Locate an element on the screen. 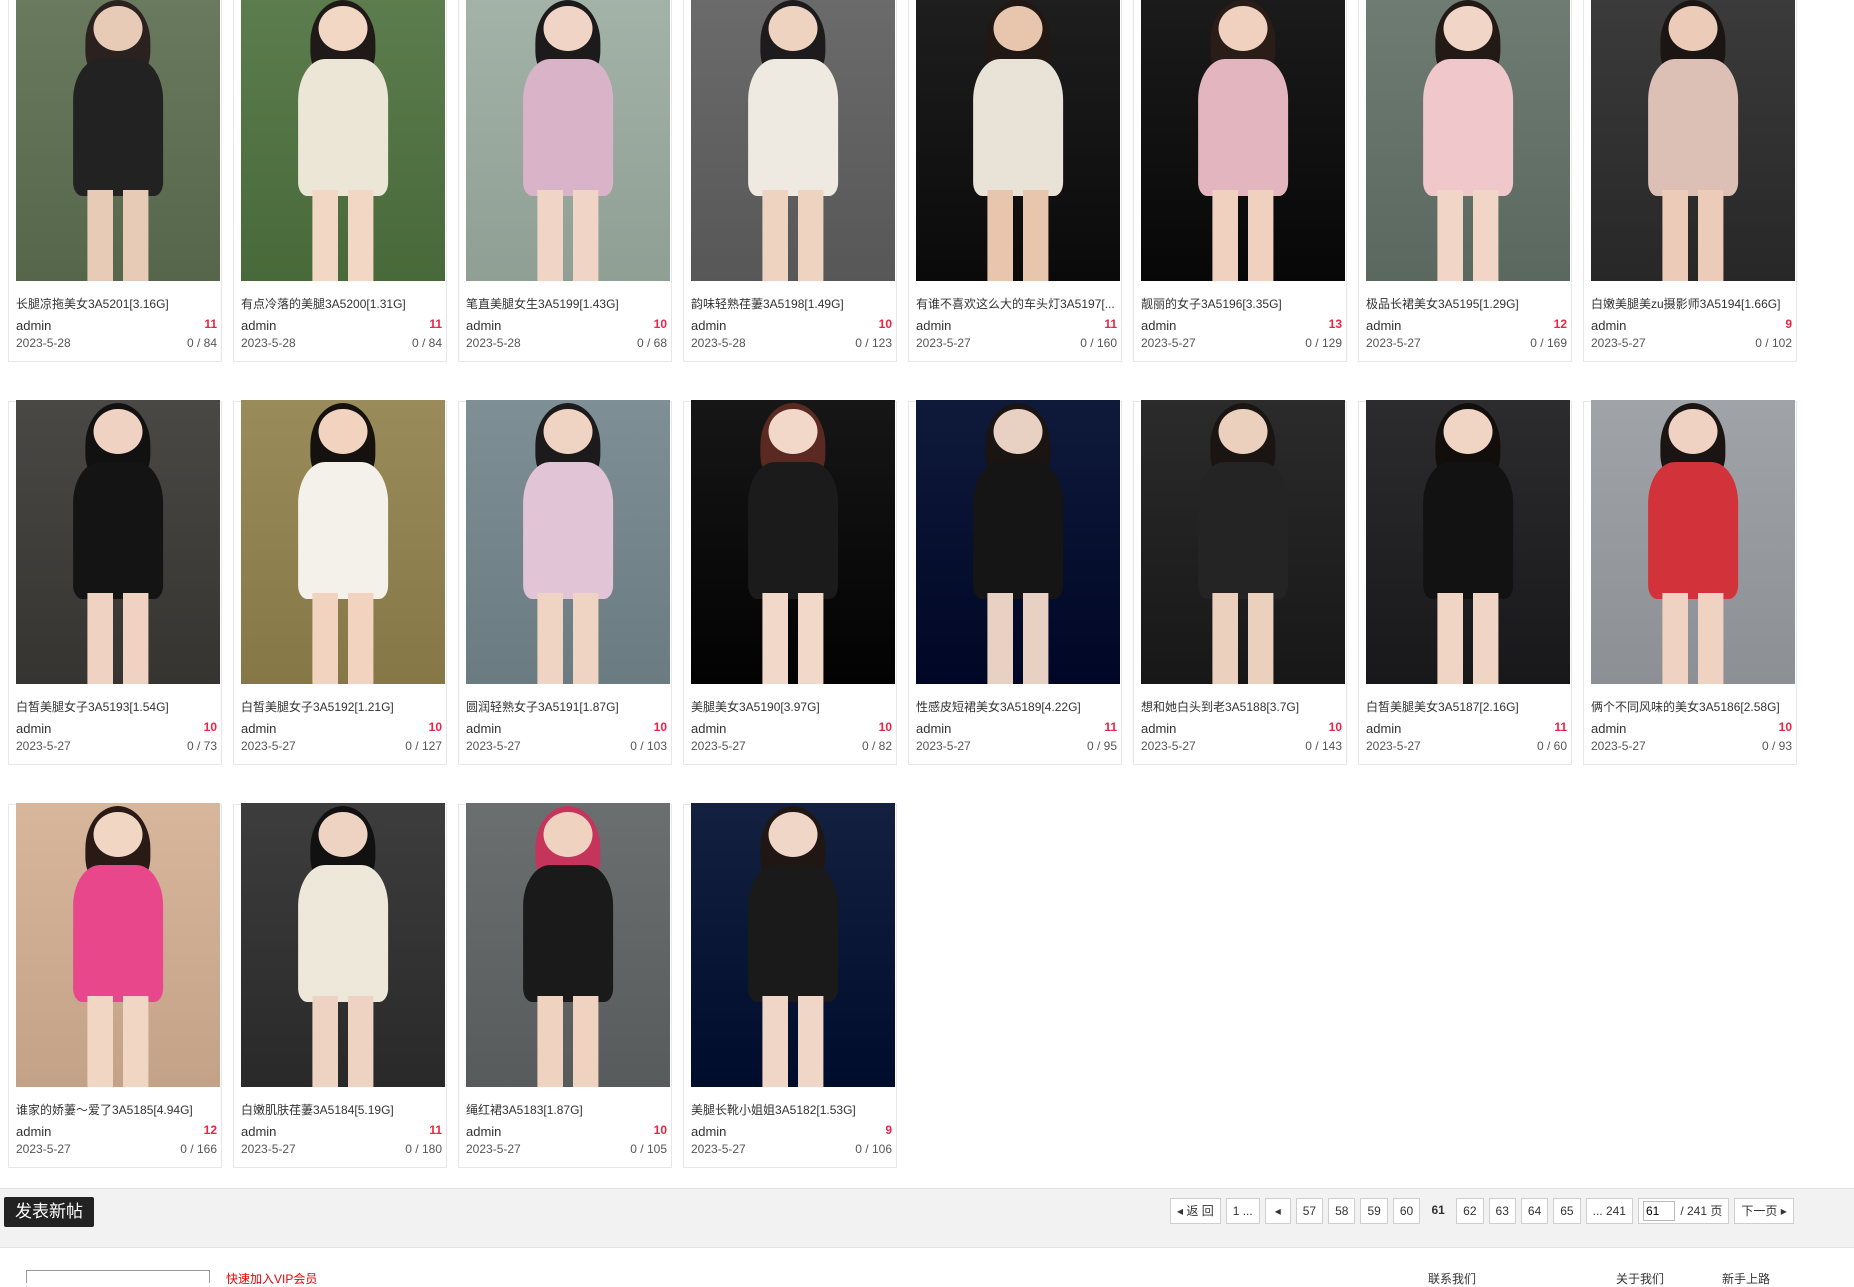 The image size is (1854, 1287). last-page-link: ... 241 is located at coordinates (1609, 1211).